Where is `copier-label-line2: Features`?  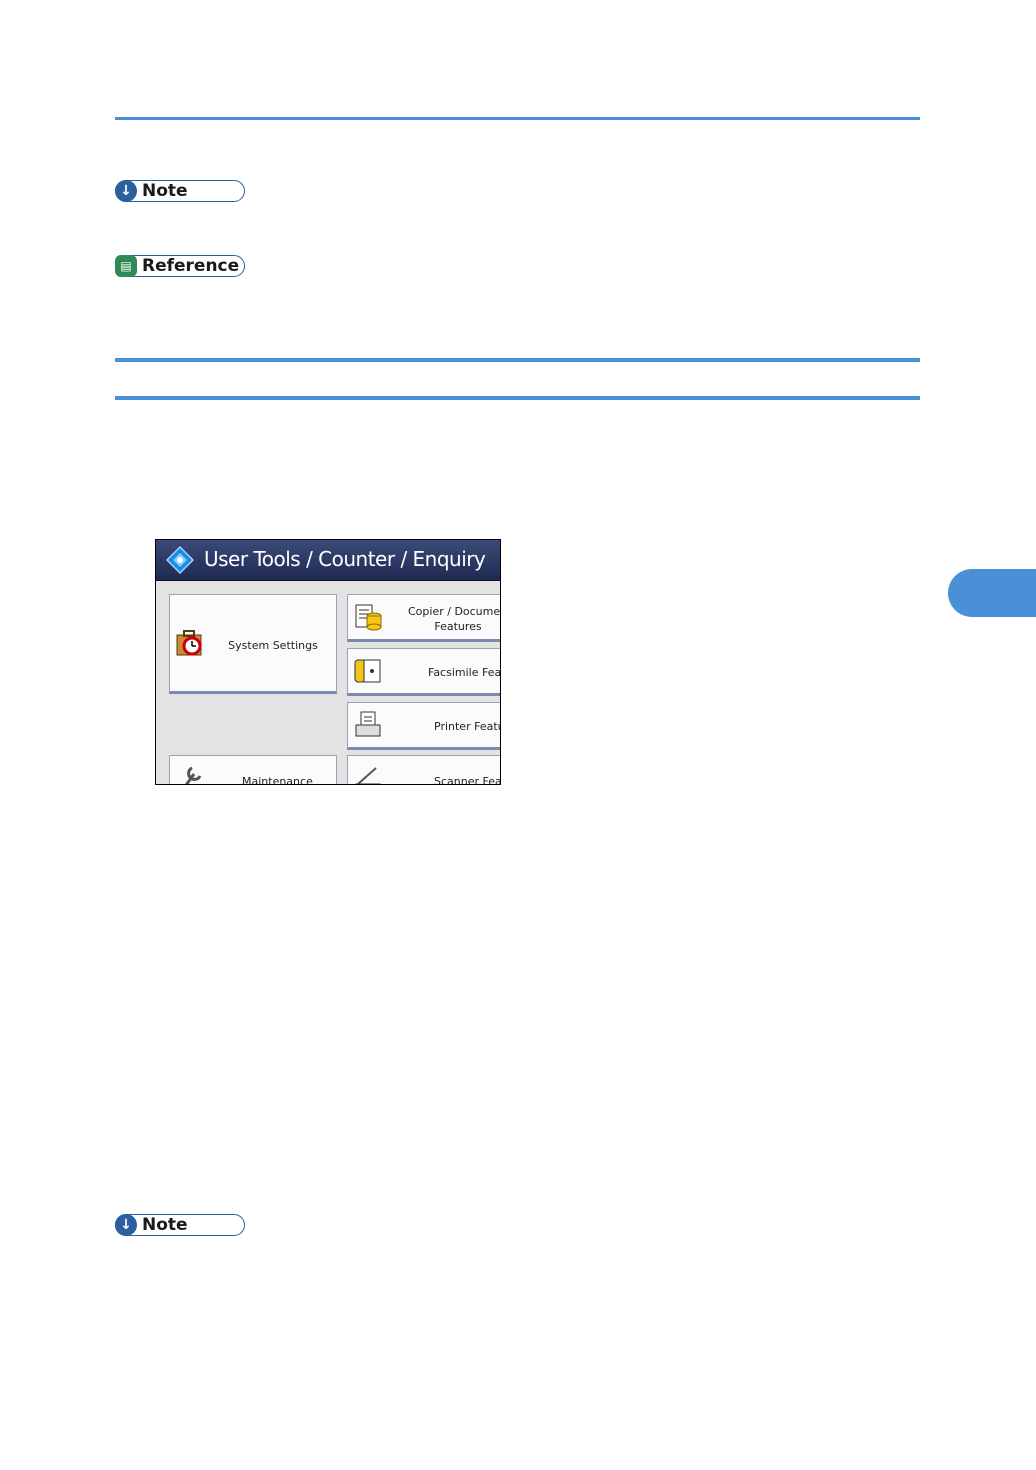
copier-label-line2: Features is located at coordinates (458, 626).